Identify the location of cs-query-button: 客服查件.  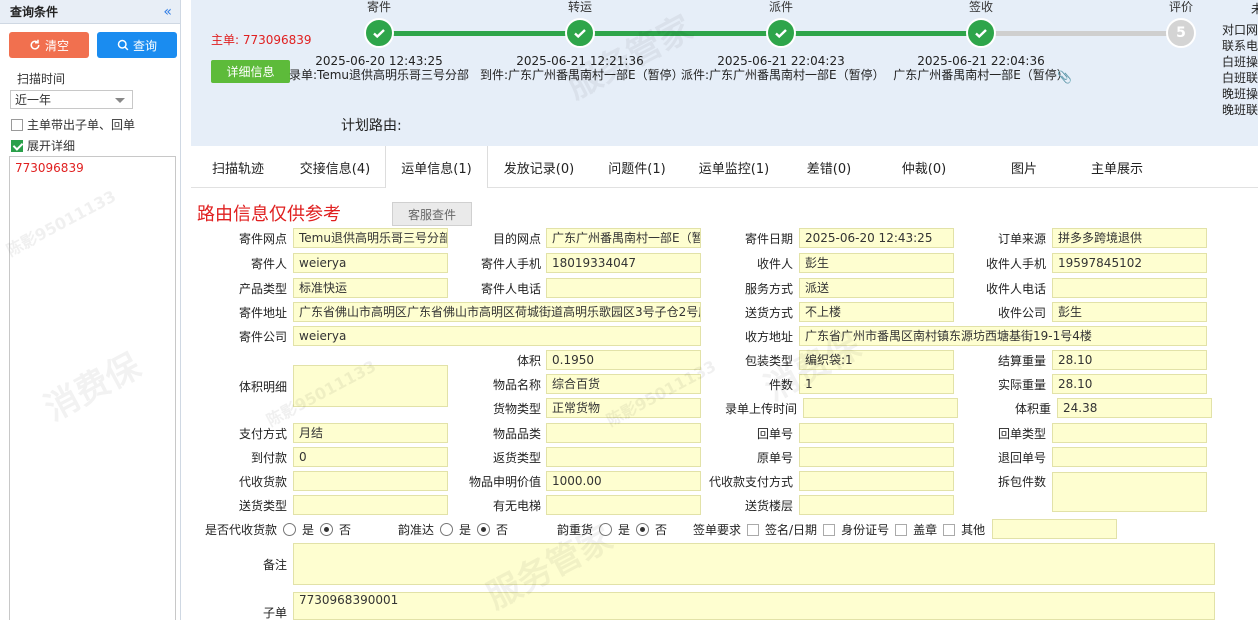
(432, 214).